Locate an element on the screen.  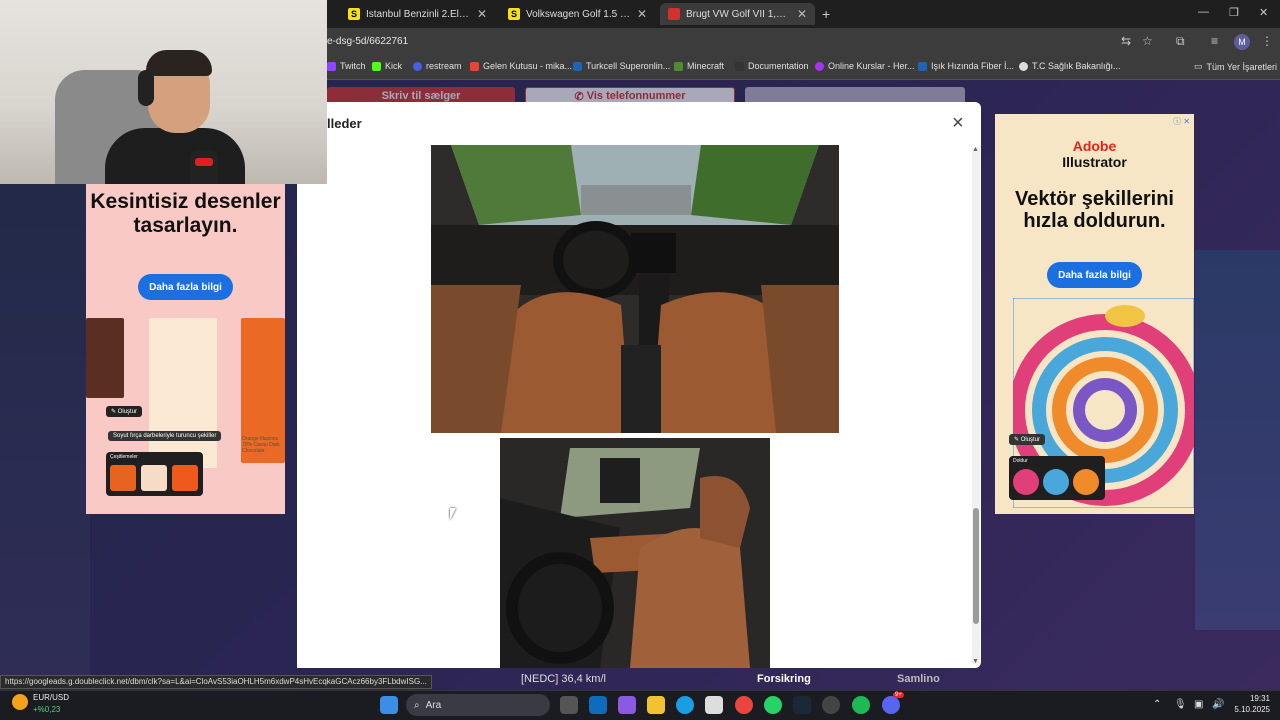
chrome-icon is located at coordinates (744, 705).